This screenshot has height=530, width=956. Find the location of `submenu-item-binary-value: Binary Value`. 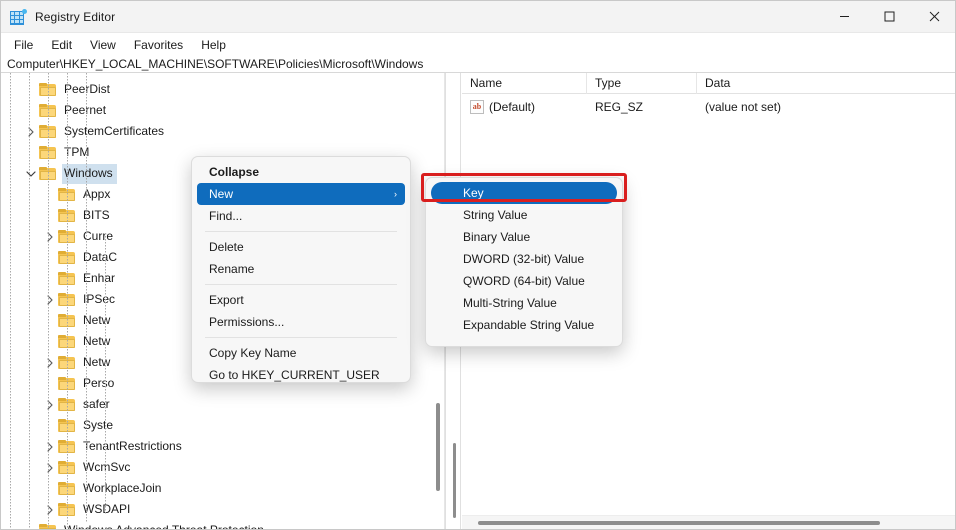

submenu-item-binary-value: Binary Value is located at coordinates (524, 237).